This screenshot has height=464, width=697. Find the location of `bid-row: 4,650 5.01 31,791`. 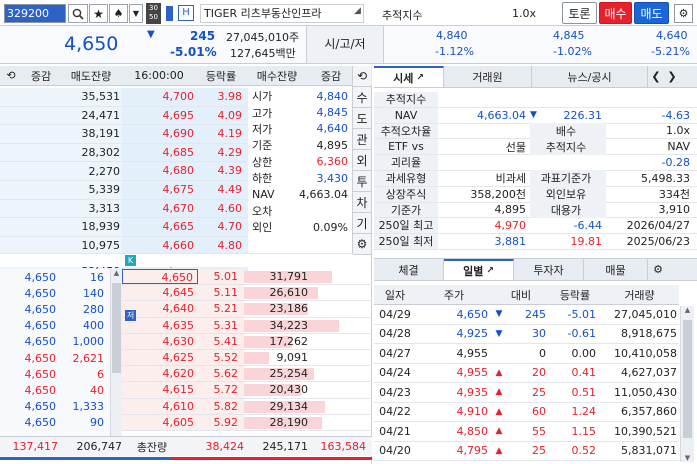

bid-row: 4,650 5.01 31,791 is located at coordinates (247, 277).